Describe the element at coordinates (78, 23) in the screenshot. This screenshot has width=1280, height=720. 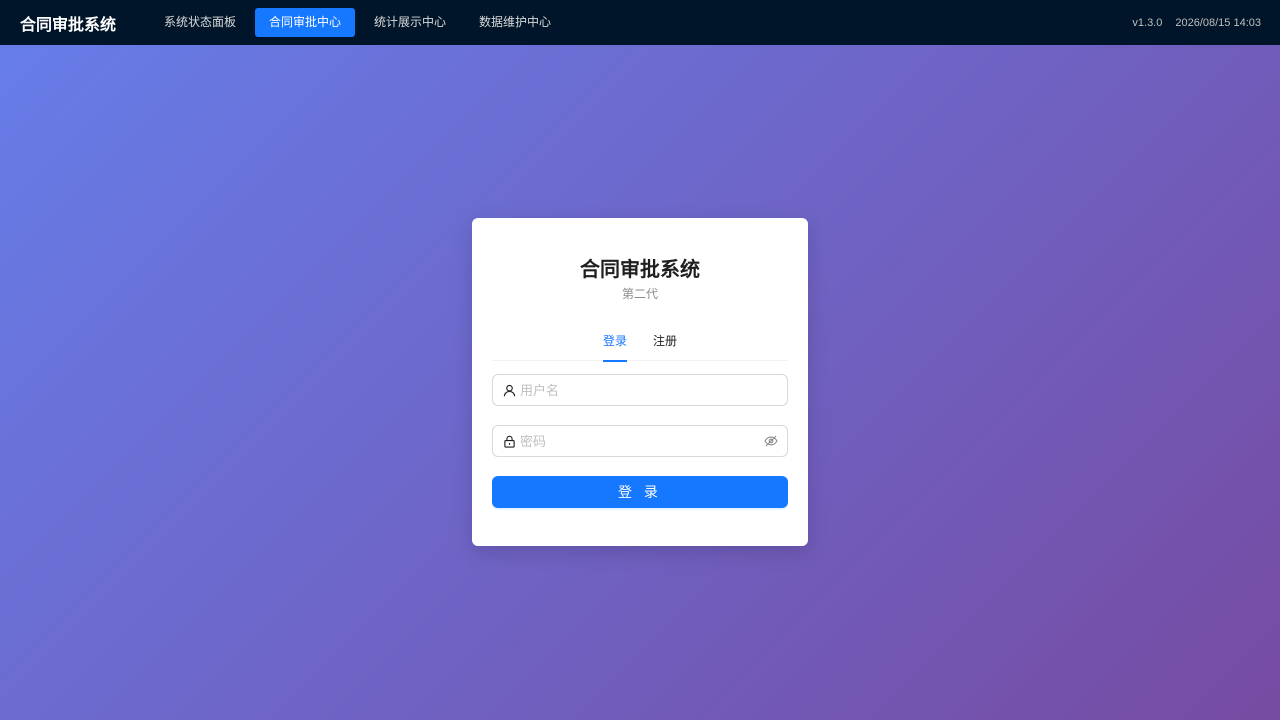
I see `app-brand: 合同审批系统` at that location.